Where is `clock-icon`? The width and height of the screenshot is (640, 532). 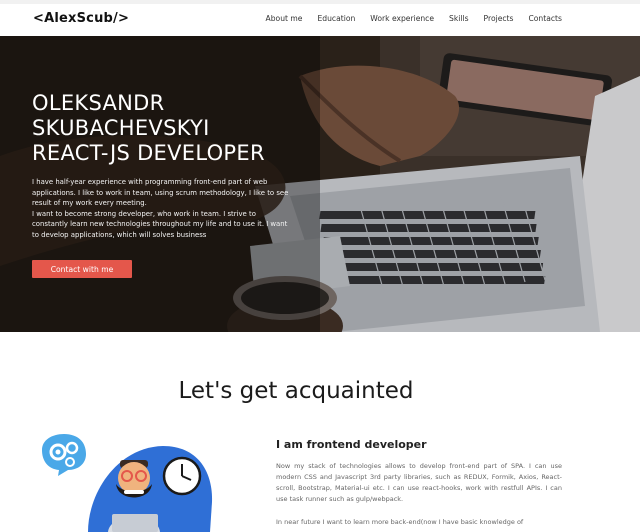
clock-icon is located at coordinates (182, 476).